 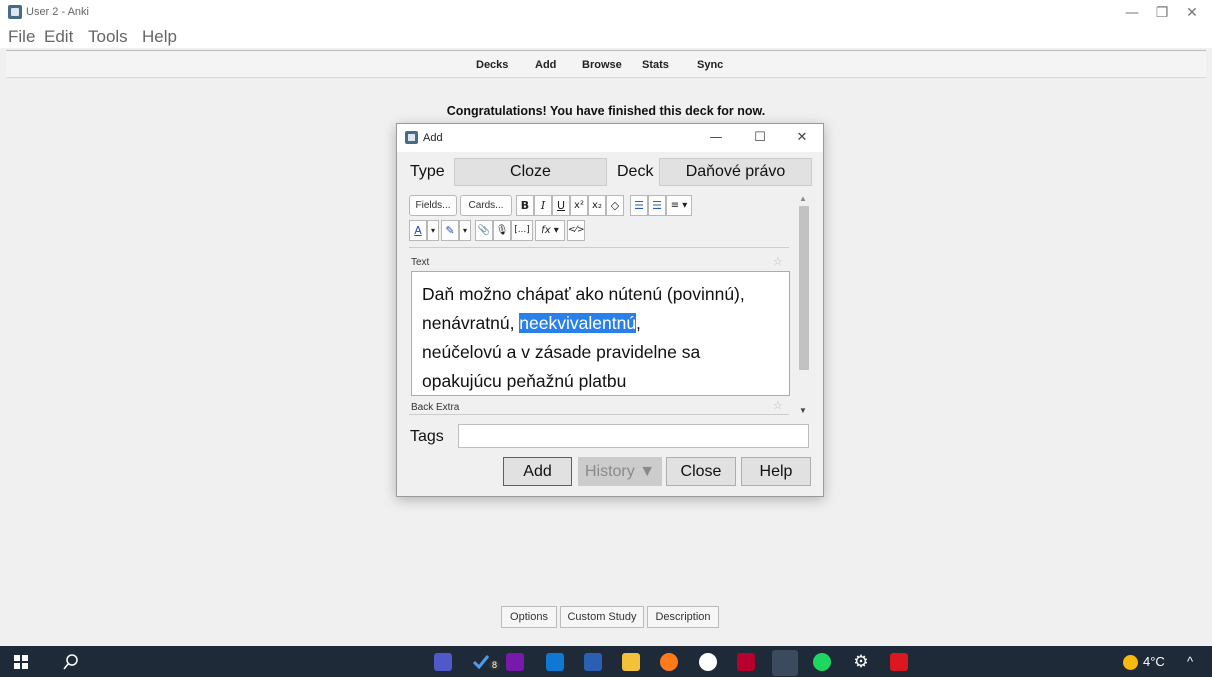 I want to click on window-title: User 2 - Anki, so click(x=57, y=12).